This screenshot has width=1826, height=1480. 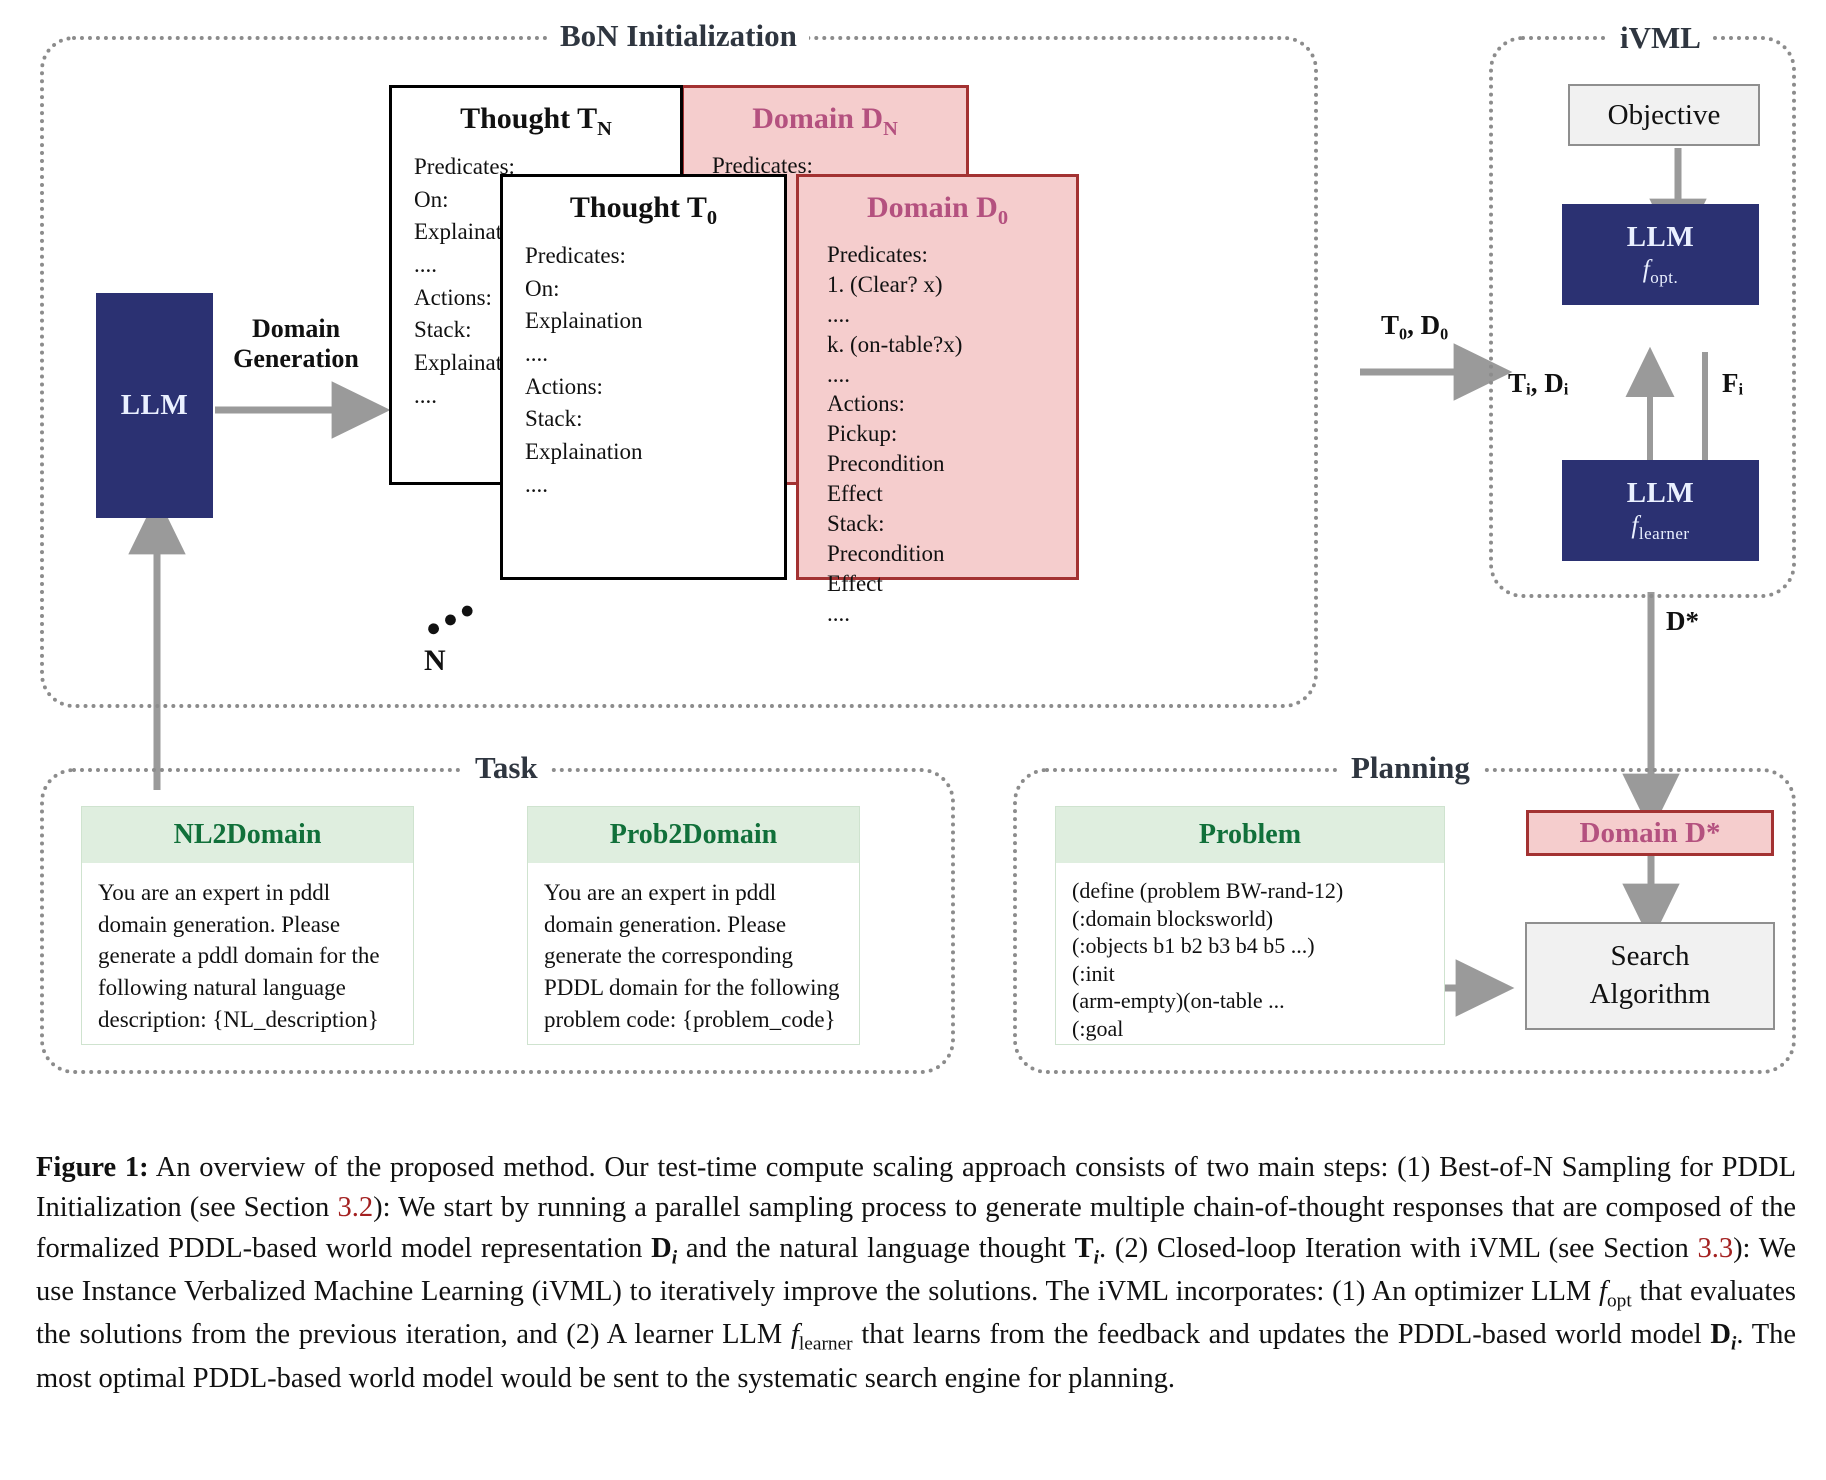 I want to click on search-algorithm-line1: Search, so click(x=1650, y=956).